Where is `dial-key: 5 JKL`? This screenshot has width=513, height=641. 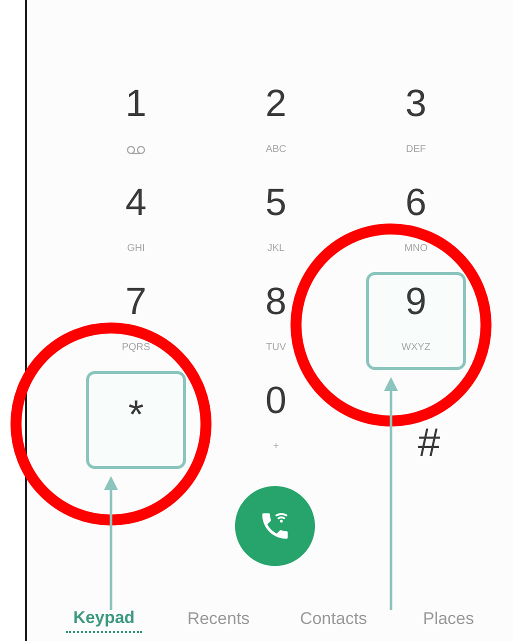
dial-key: 5 JKL is located at coordinates (276, 222).